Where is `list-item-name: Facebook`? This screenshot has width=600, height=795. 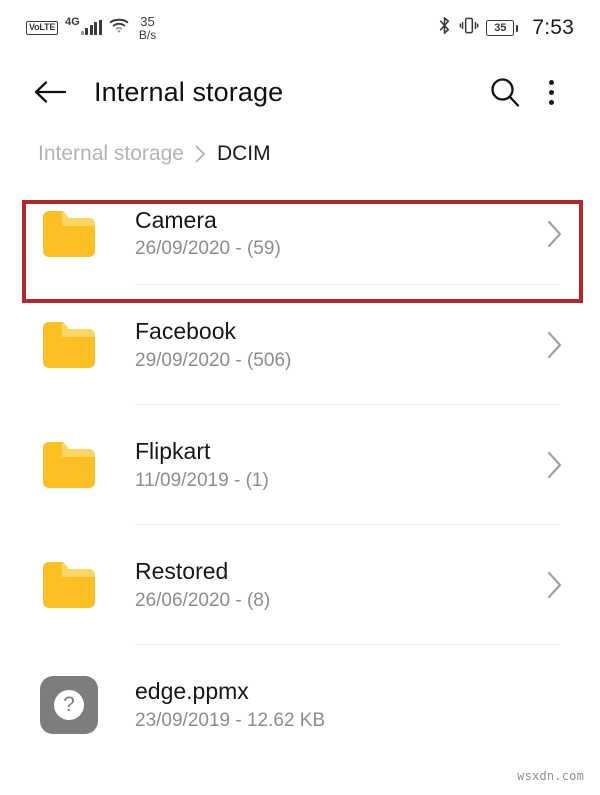 list-item-name: Facebook is located at coordinates (186, 331).